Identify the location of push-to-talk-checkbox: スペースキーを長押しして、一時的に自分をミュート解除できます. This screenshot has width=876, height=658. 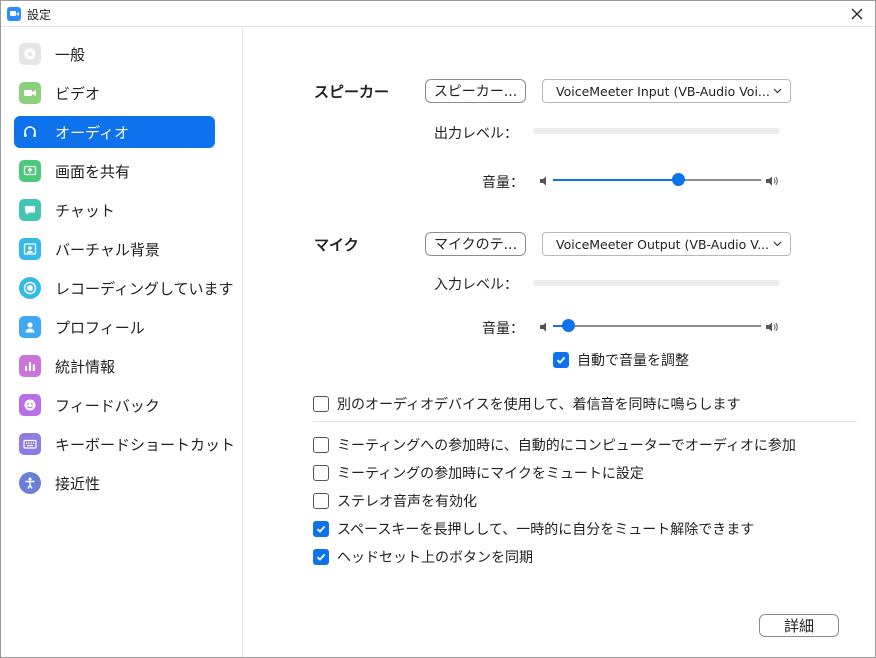
(533, 529).